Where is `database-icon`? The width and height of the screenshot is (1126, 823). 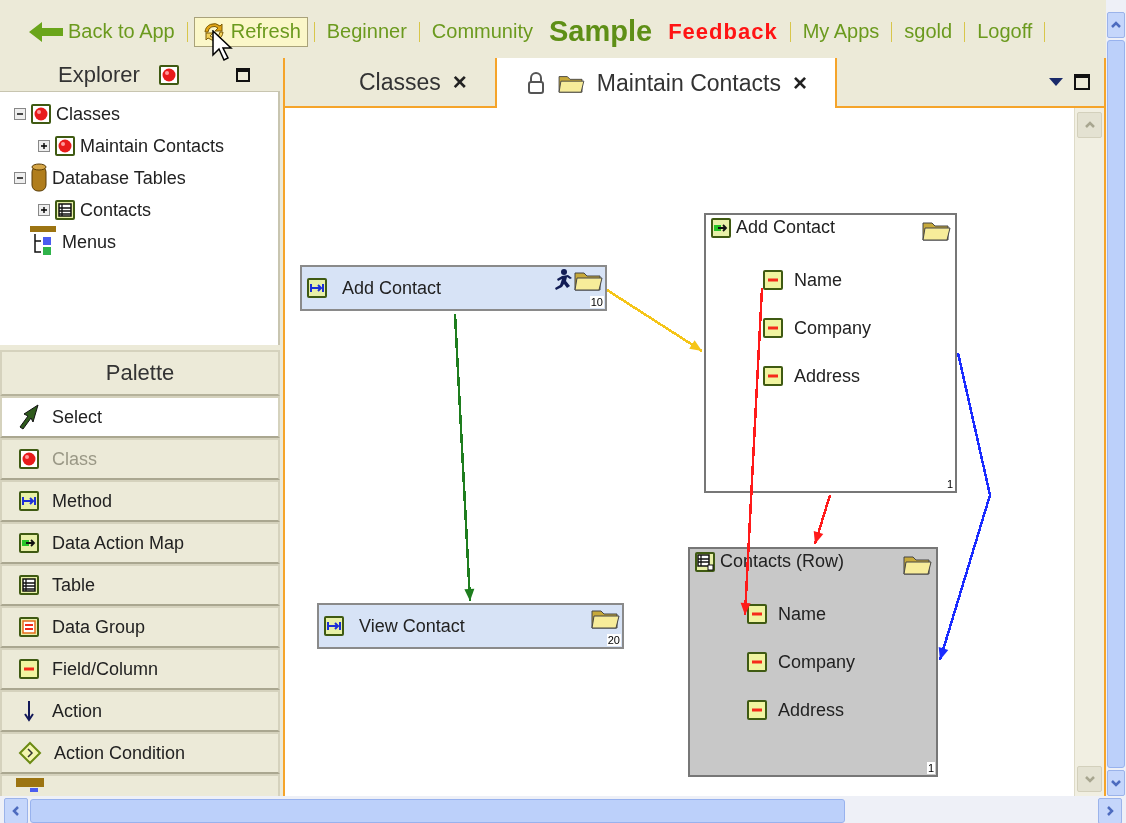 database-icon is located at coordinates (39, 178).